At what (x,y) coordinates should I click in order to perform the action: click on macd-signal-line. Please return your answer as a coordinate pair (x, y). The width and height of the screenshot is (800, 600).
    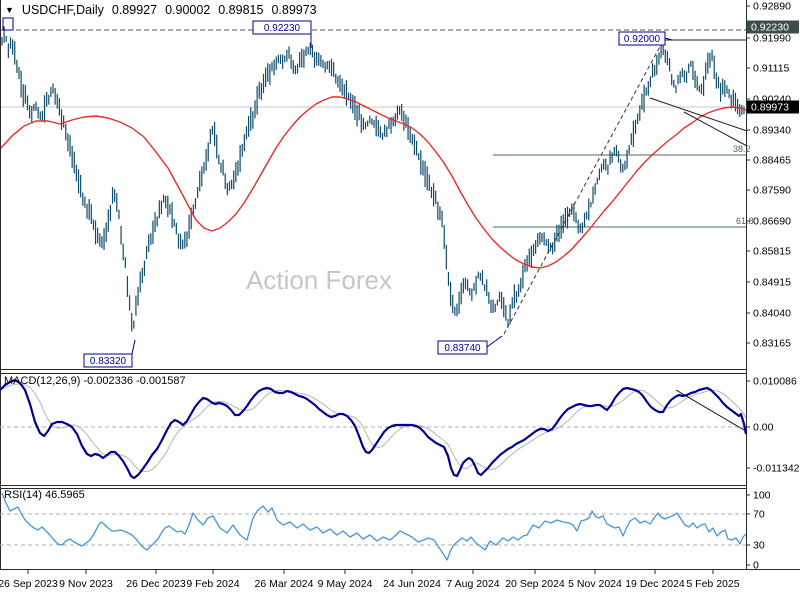
    Looking at the image, I should click on (373, 428).